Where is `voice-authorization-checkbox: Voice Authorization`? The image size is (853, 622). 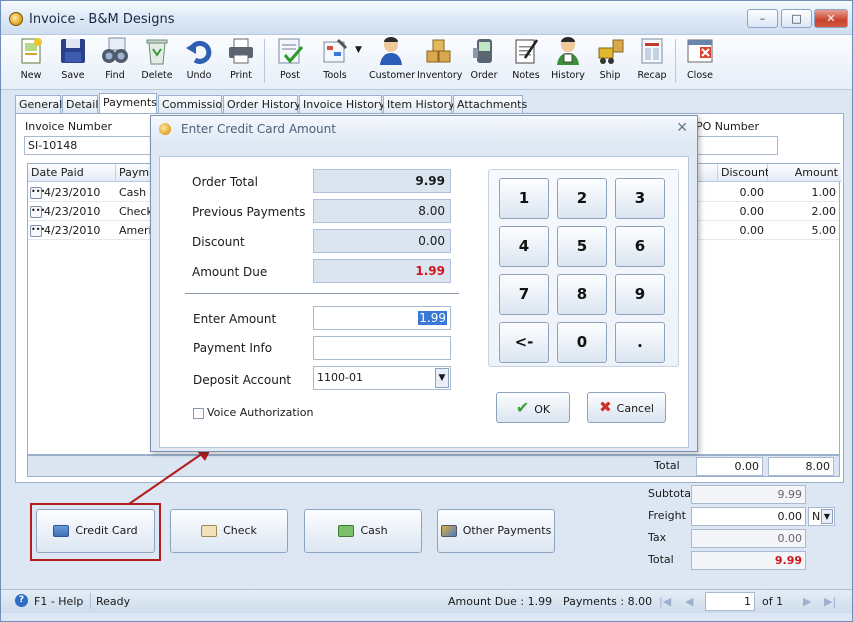
voice-authorization-checkbox: Voice Authorization is located at coordinates (253, 412).